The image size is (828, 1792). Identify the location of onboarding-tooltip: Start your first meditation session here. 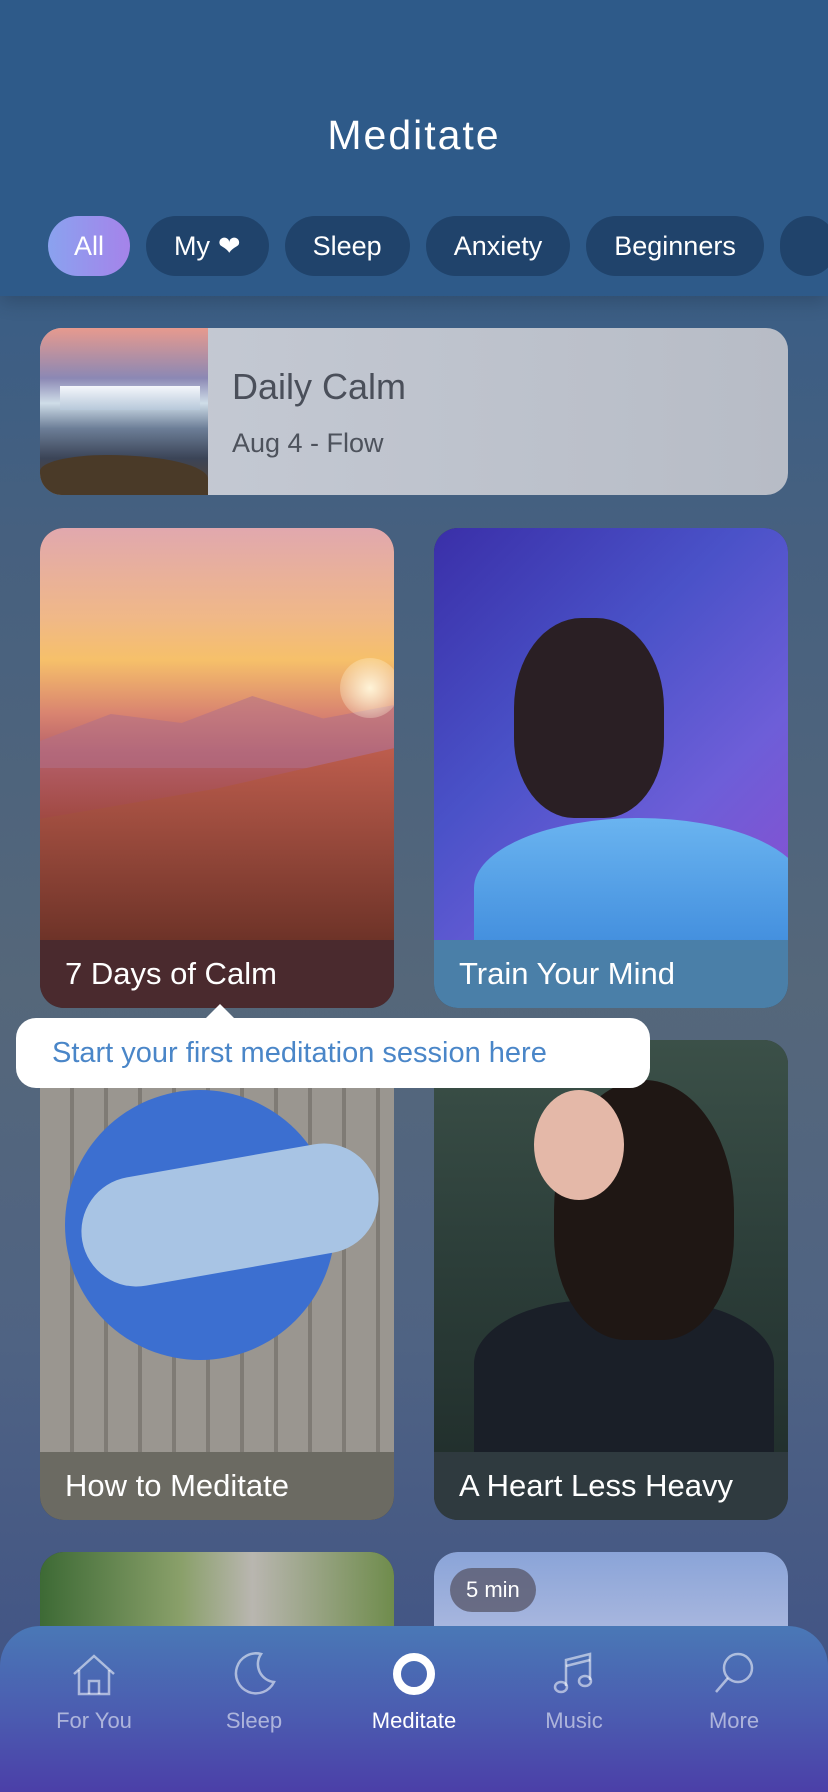
(333, 1053).